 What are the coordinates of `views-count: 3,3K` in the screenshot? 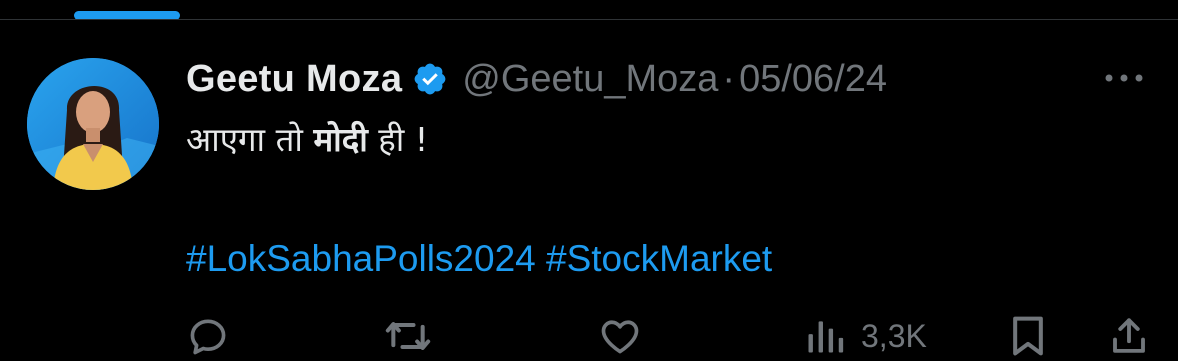 It's located at (894, 335).